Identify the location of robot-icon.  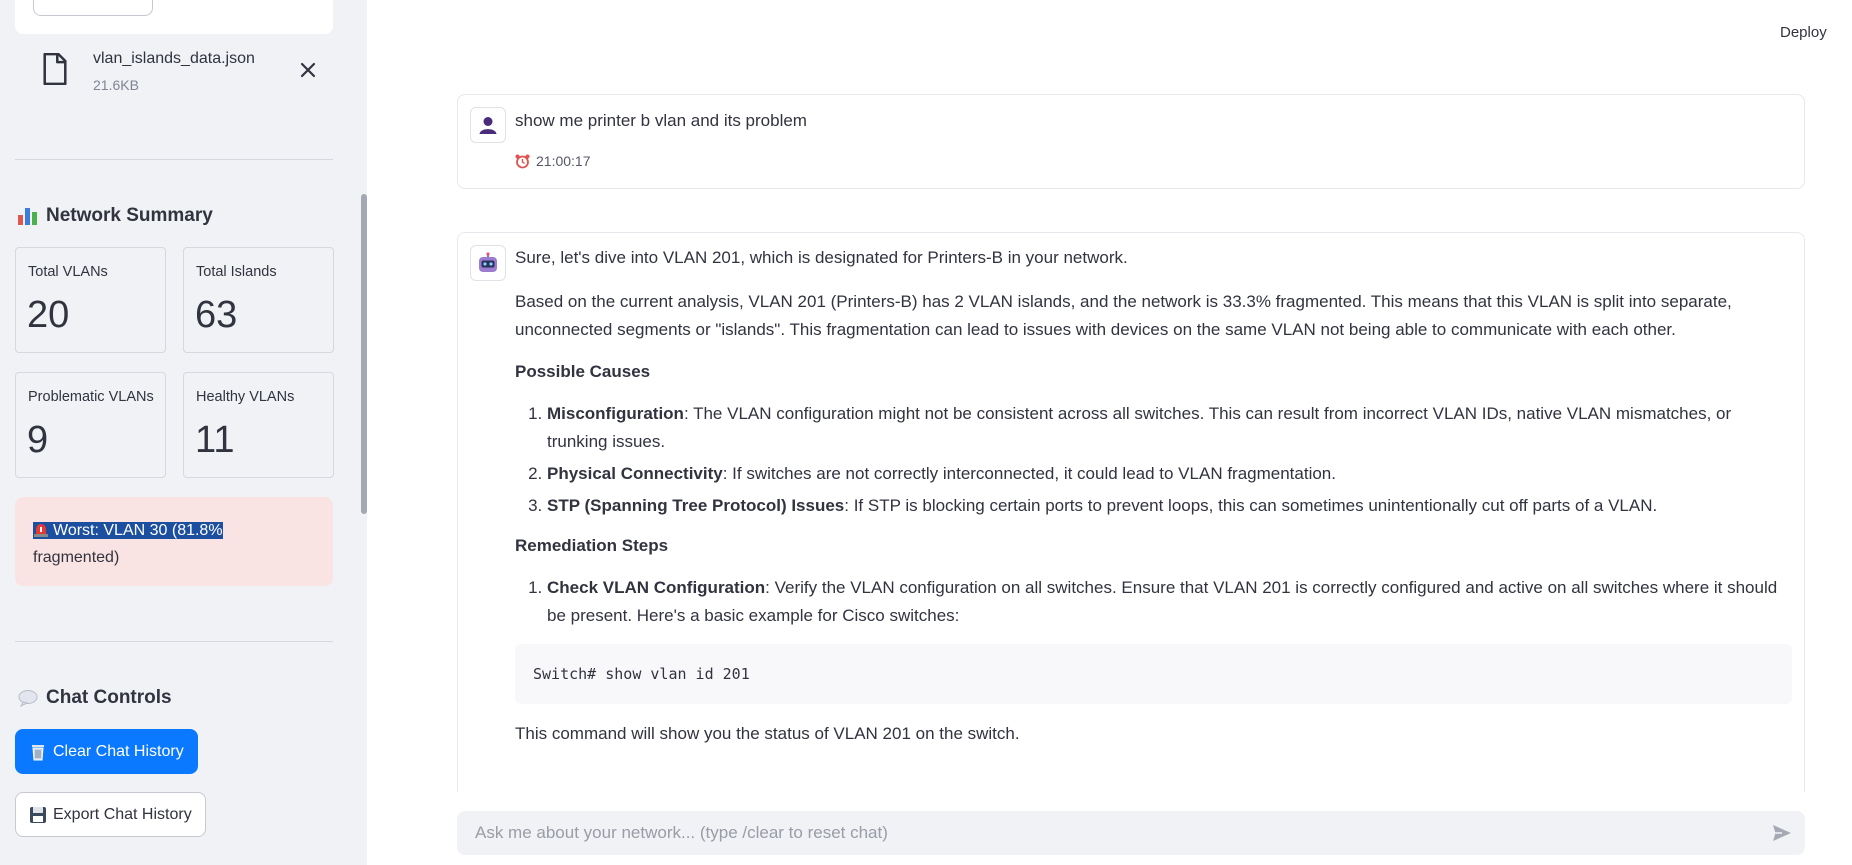
(488, 262).